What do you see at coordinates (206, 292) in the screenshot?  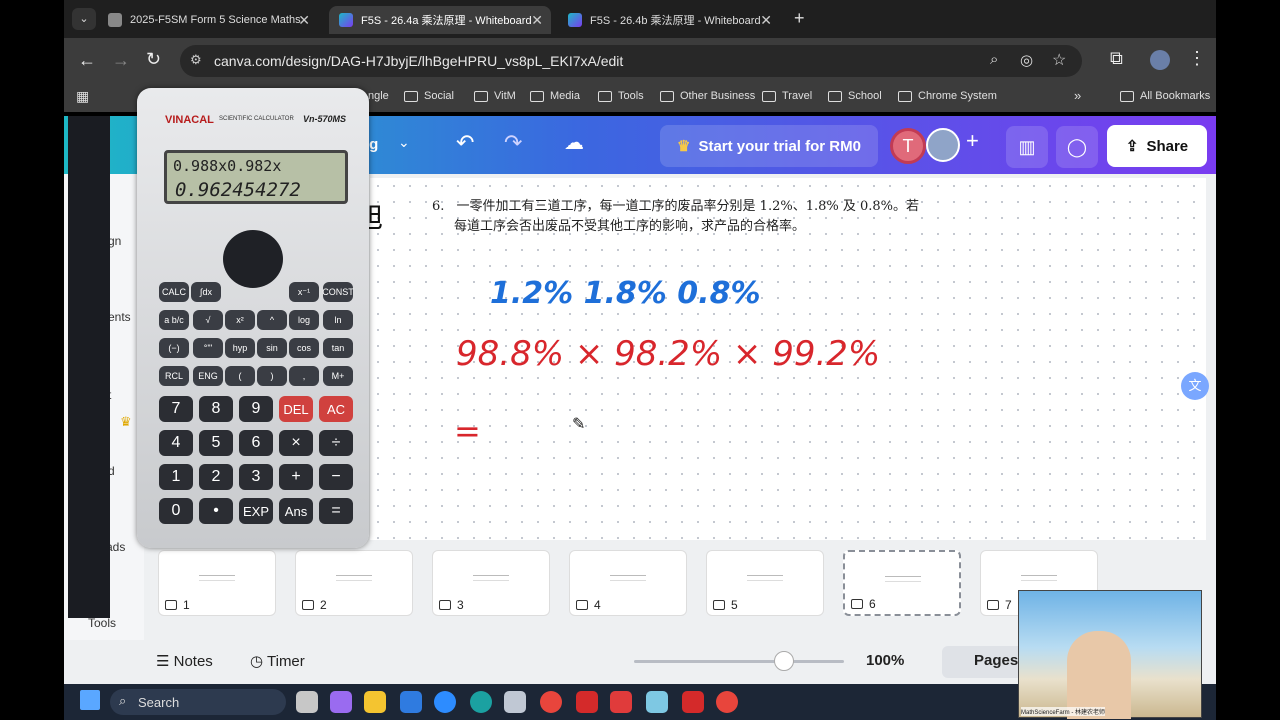 I see `calc-key: ∫dx` at bounding box center [206, 292].